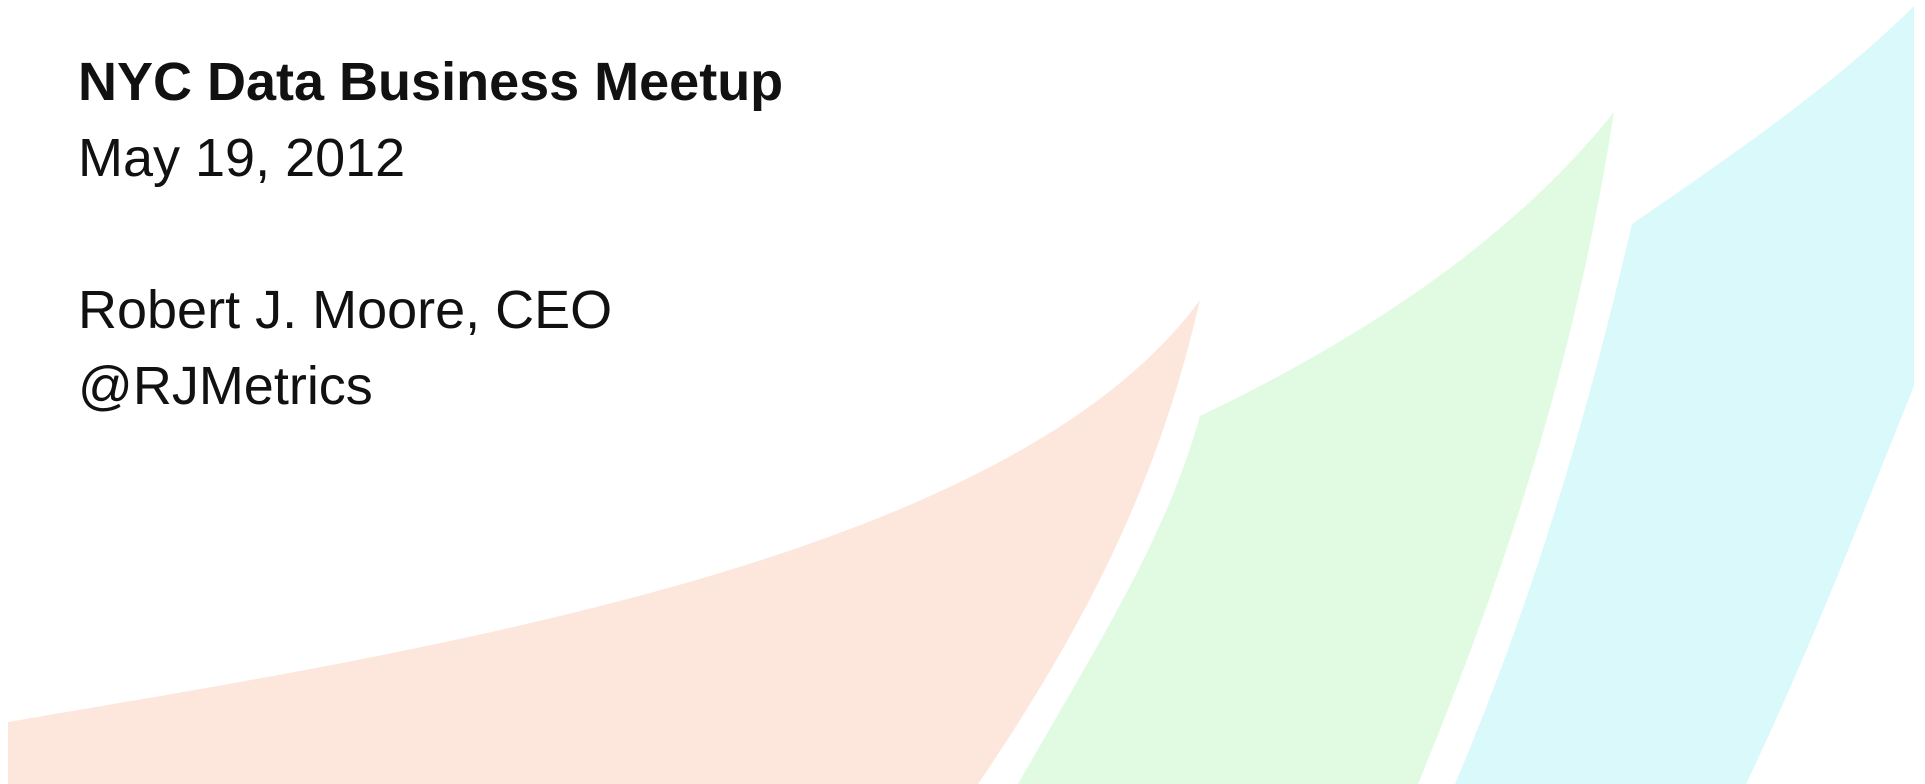  What do you see at coordinates (345, 310) in the screenshot?
I see `presenter-name: Robert J. Moore, CEO` at bounding box center [345, 310].